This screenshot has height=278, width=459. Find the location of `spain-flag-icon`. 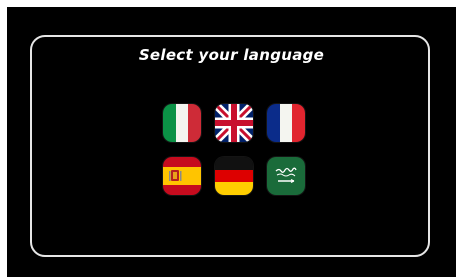

spain-flag-icon is located at coordinates (182, 176).